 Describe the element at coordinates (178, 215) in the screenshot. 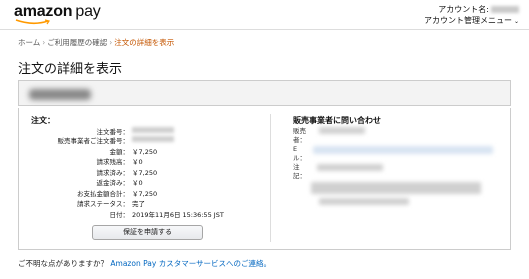

I see `row-value: 2019年11月6日 15:36:55 JST` at that location.